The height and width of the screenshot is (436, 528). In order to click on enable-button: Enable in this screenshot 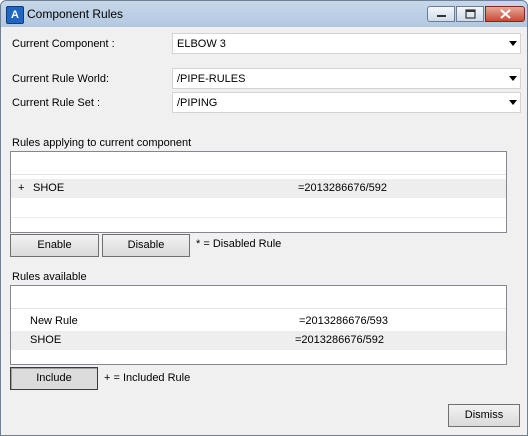, I will do `click(54, 245)`.